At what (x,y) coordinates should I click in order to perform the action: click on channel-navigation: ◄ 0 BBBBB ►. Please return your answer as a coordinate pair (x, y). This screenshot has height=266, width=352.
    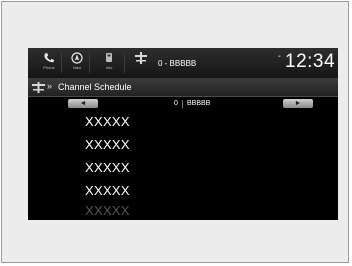
    Looking at the image, I should click on (183, 103).